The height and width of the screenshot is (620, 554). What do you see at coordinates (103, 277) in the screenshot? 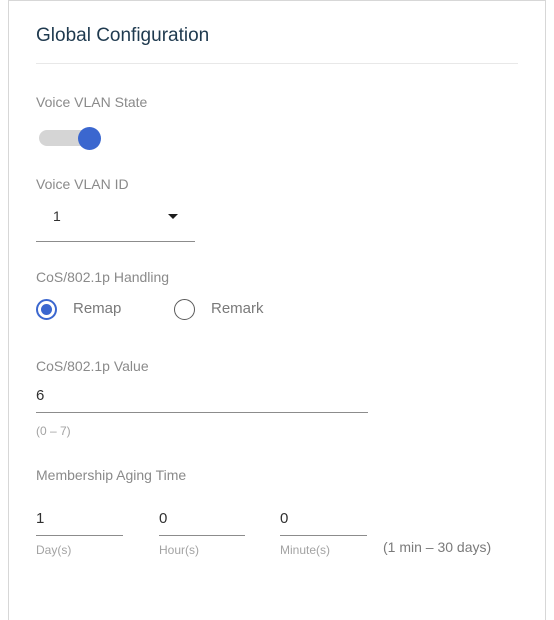
I see `cos-handling-label: CoS/802.1p Handling` at bounding box center [103, 277].